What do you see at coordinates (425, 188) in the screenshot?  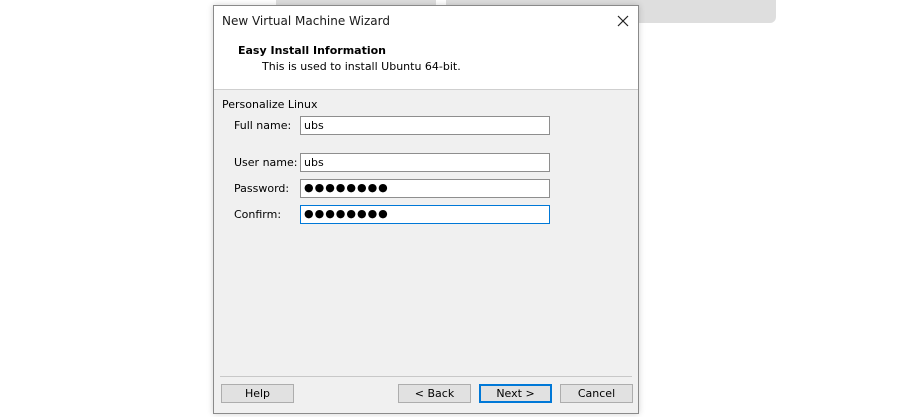 I see `password-field: ●●●●●●●●` at bounding box center [425, 188].